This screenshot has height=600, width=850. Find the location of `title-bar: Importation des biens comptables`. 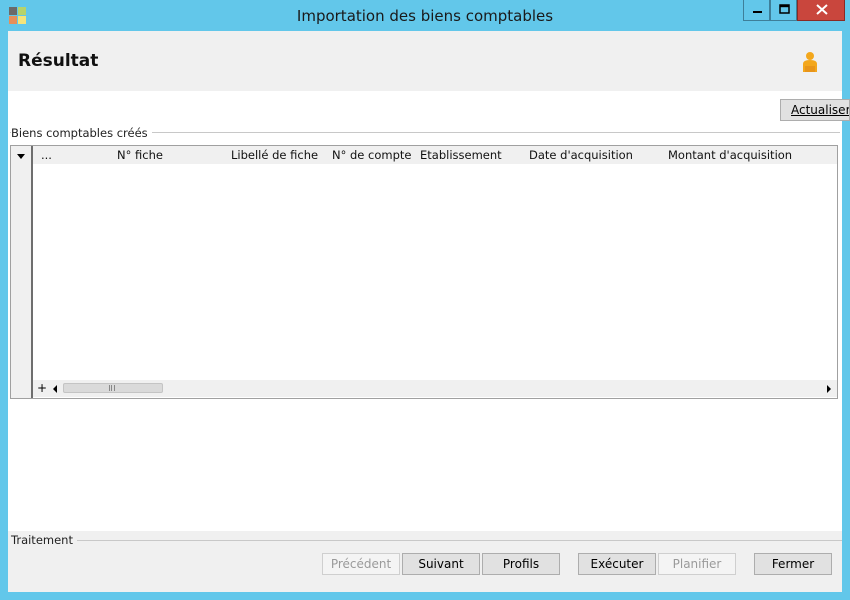

title-bar: Importation des biens comptables is located at coordinates (425, 15).